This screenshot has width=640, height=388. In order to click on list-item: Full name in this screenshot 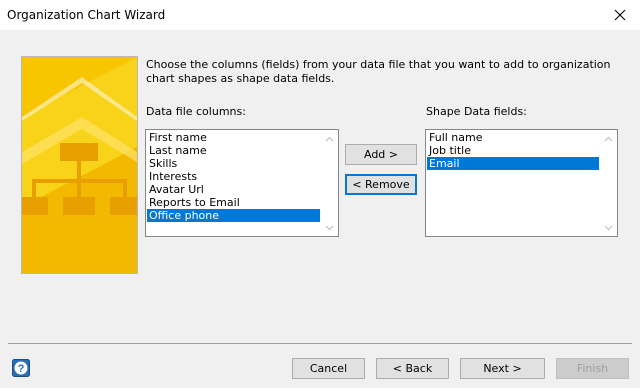, I will do `click(513, 137)`.